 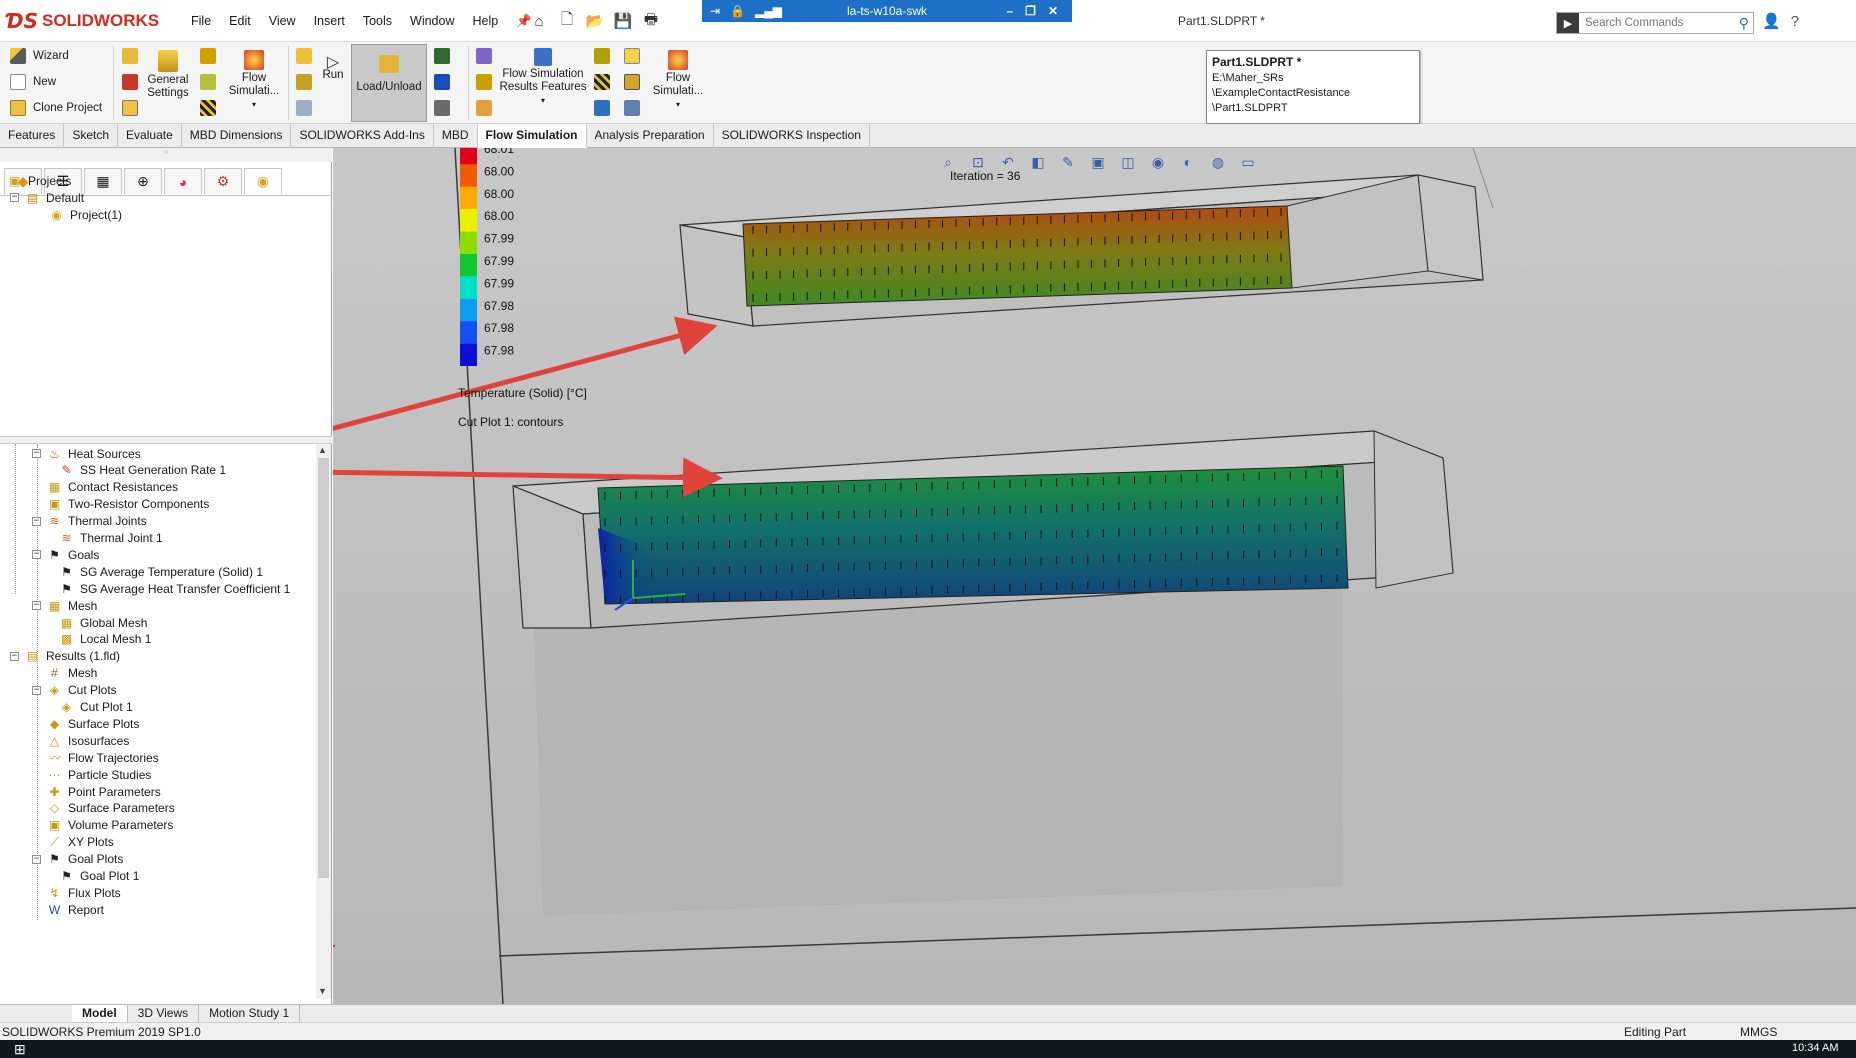 What do you see at coordinates (263, 181) in the screenshot?
I see `flow-analysis-tab-icon: ◉` at bounding box center [263, 181].